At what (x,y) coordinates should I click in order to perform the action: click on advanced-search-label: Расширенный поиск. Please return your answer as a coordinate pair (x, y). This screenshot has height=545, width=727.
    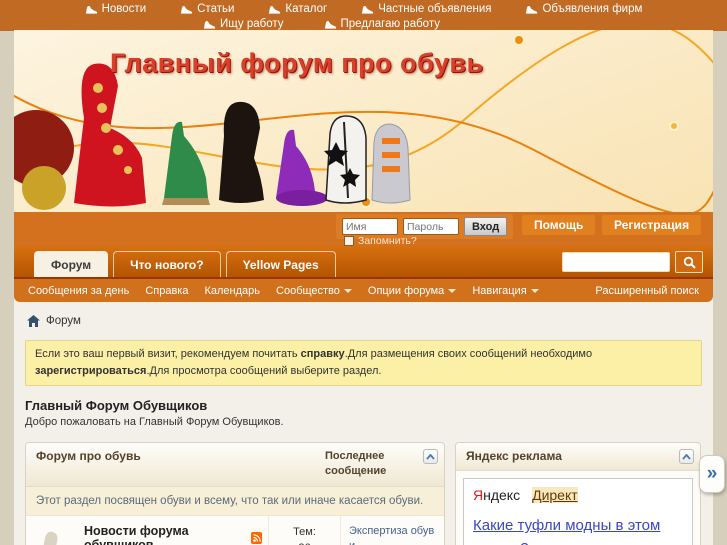
    Looking at the image, I should click on (647, 290).